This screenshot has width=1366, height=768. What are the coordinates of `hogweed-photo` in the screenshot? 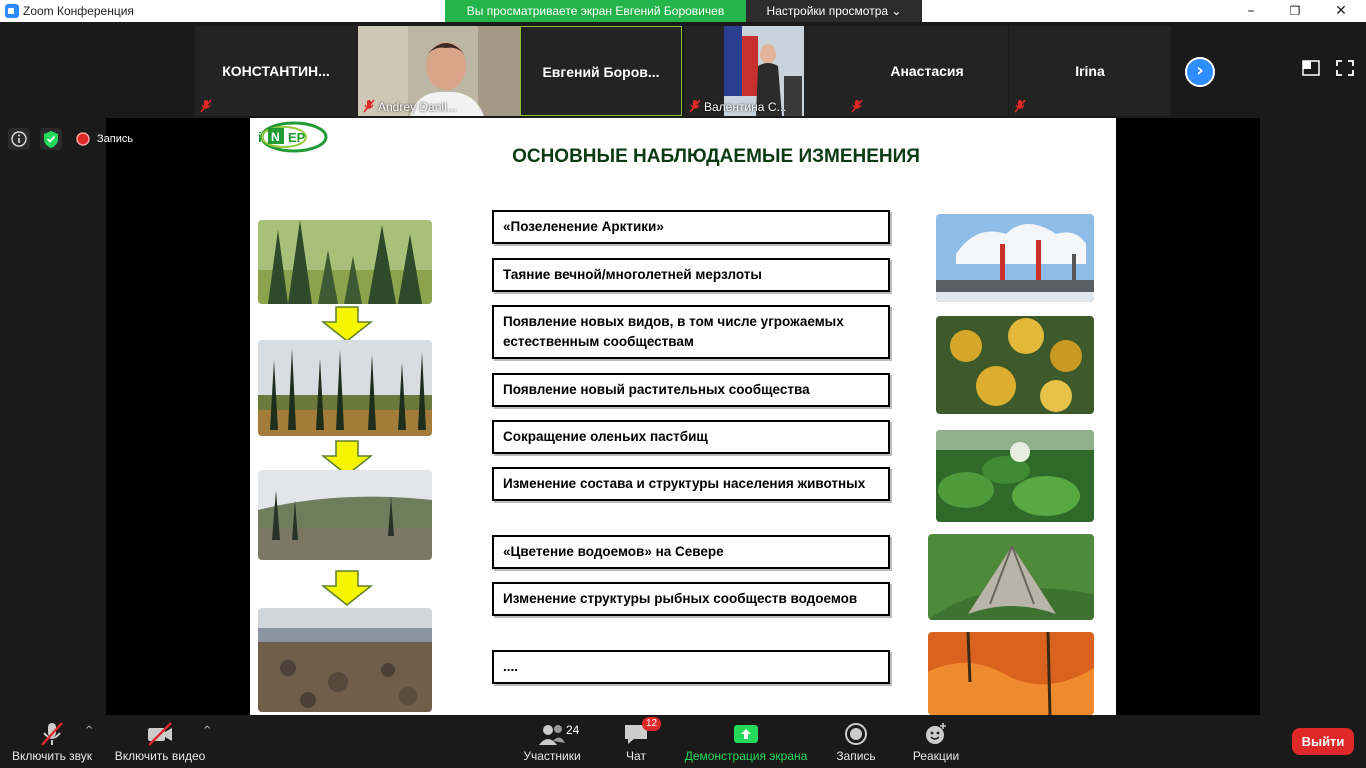 It's located at (1015, 476).